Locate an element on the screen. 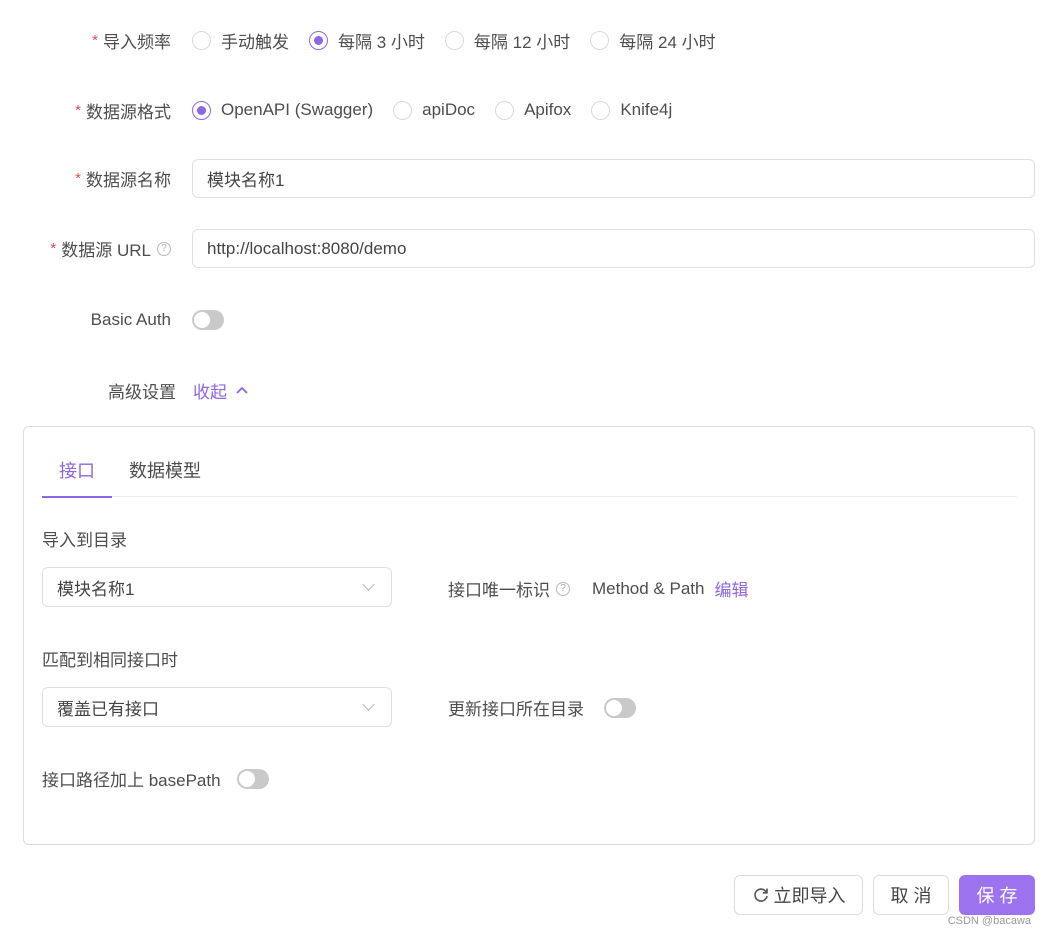 The width and height of the screenshot is (1045, 935). format-label: * 数据源格式 is located at coordinates (123, 110).